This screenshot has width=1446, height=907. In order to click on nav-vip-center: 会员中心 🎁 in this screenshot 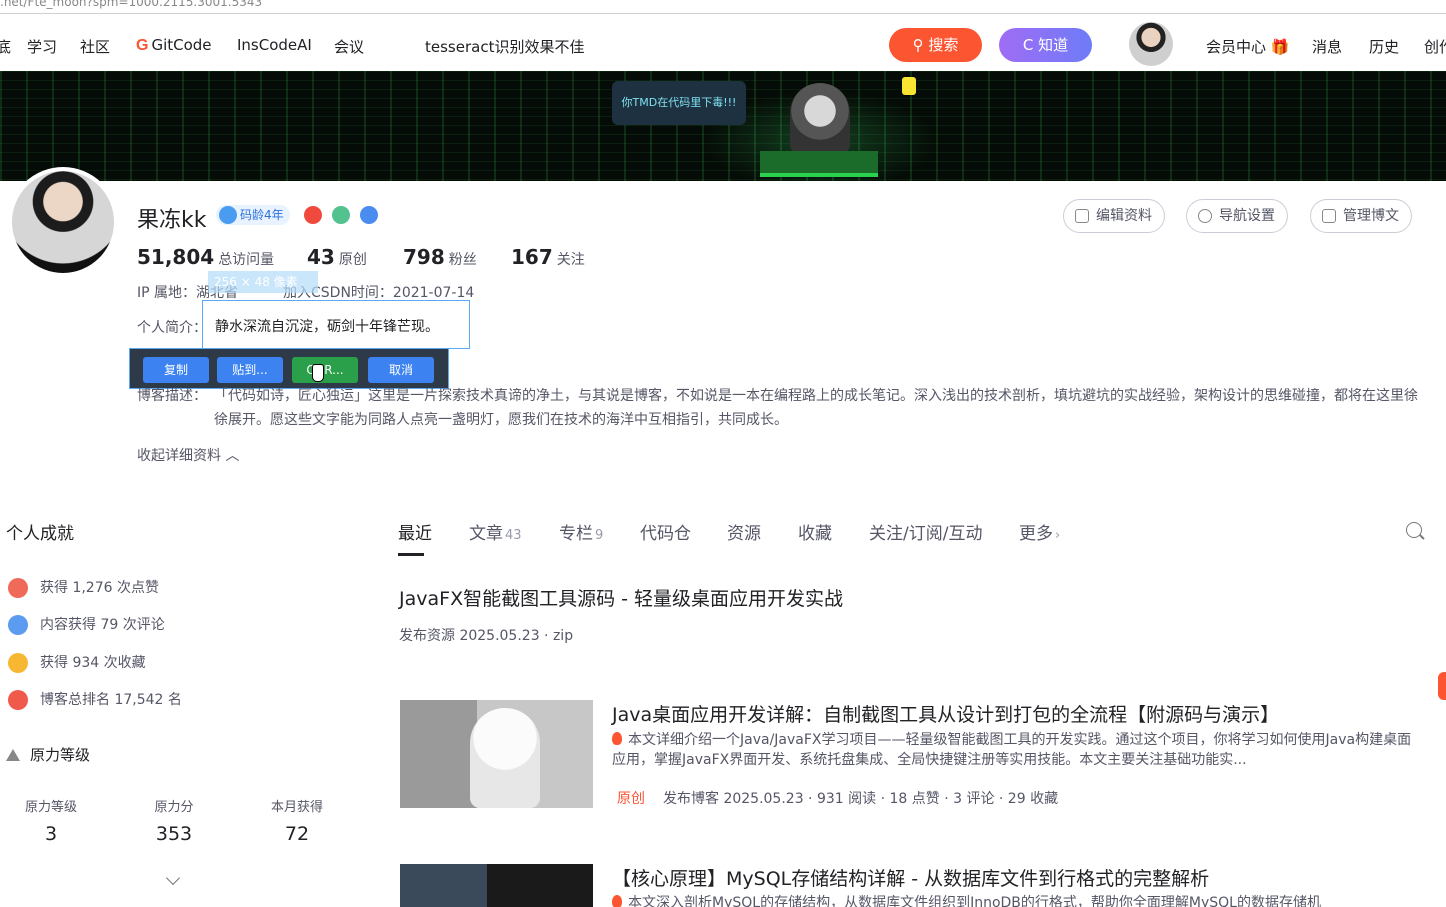, I will do `click(1247, 46)`.